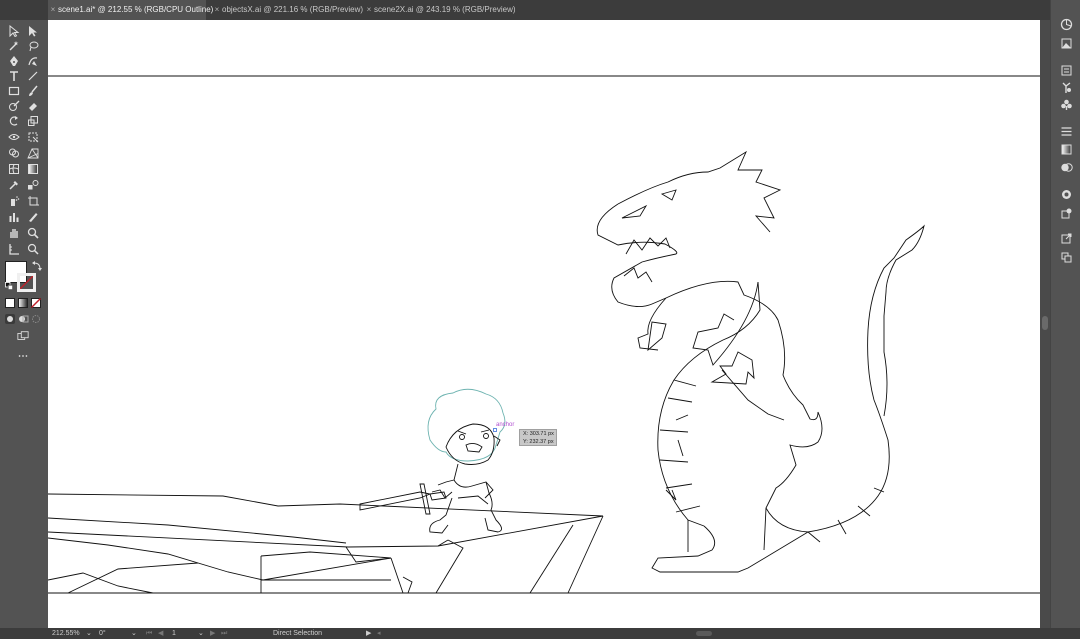  Describe the element at coordinates (1066, 131) in the screenshot. I see `align-icon` at that location.